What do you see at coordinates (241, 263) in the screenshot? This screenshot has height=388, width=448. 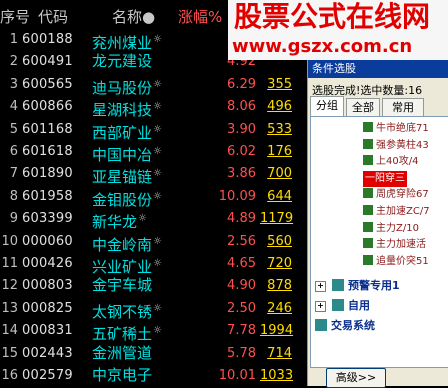 I see `stock-change: 4.65` at bounding box center [241, 263].